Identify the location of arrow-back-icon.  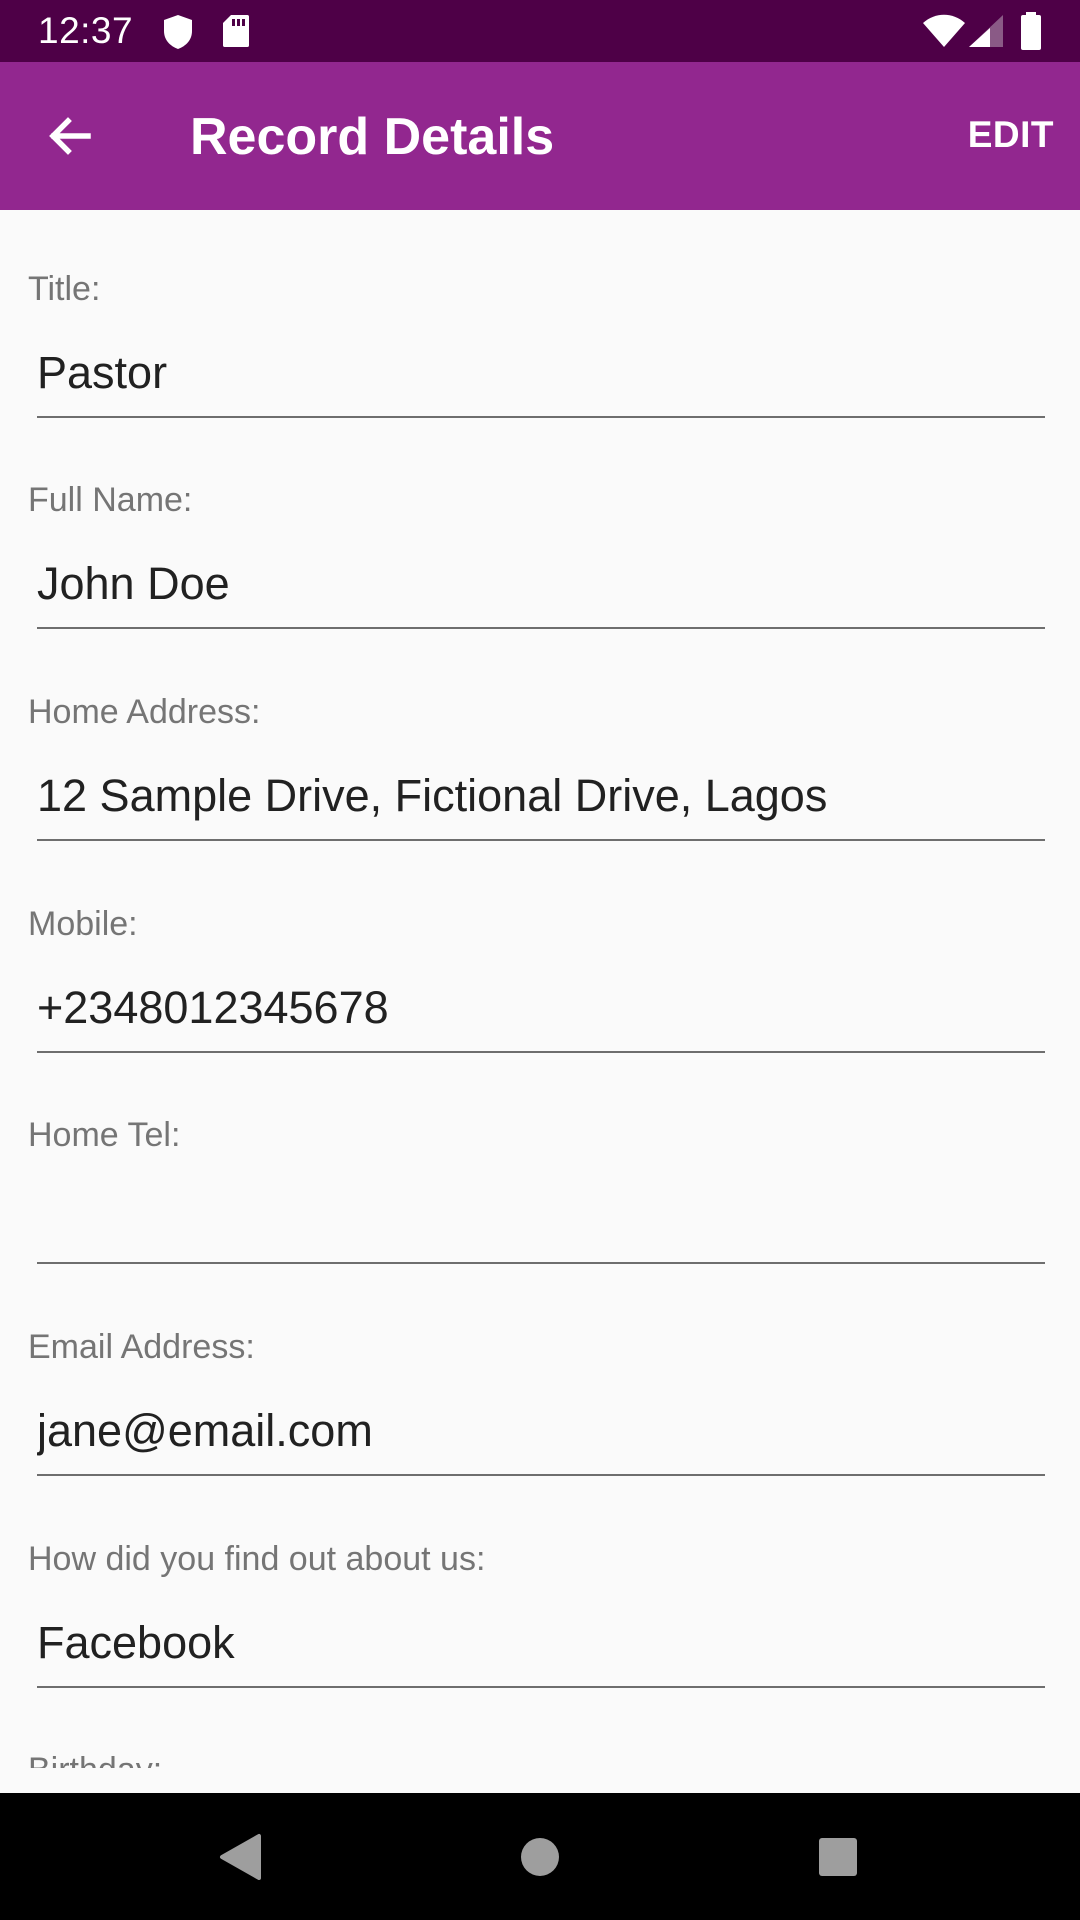
(70, 136).